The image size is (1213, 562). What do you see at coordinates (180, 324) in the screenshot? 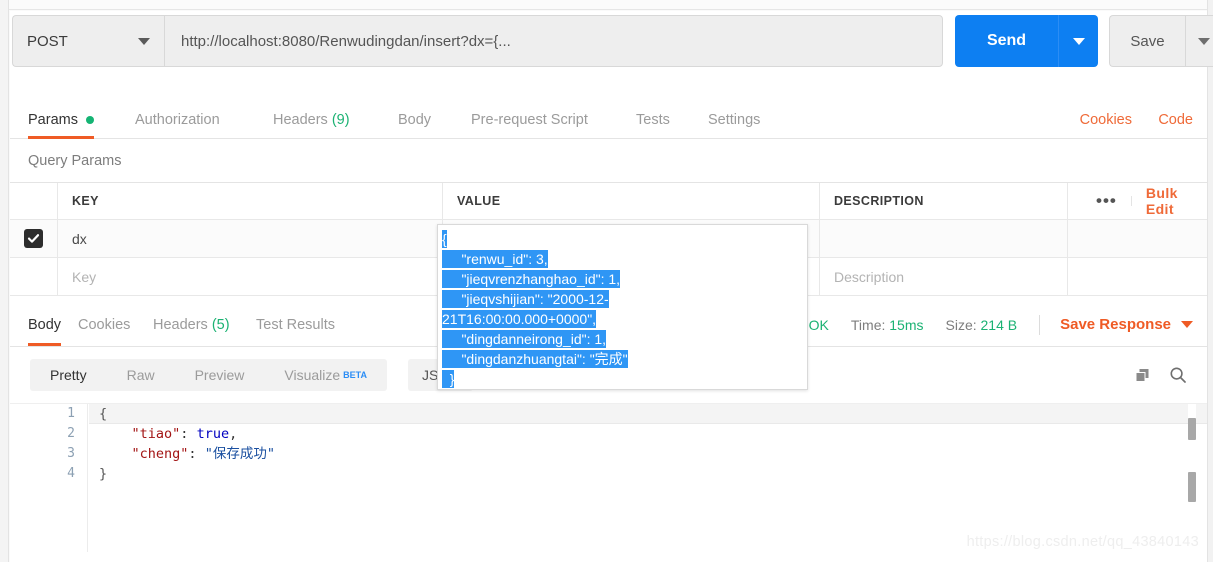
I see `response-tab-headers-label: Headers` at bounding box center [180, 324].